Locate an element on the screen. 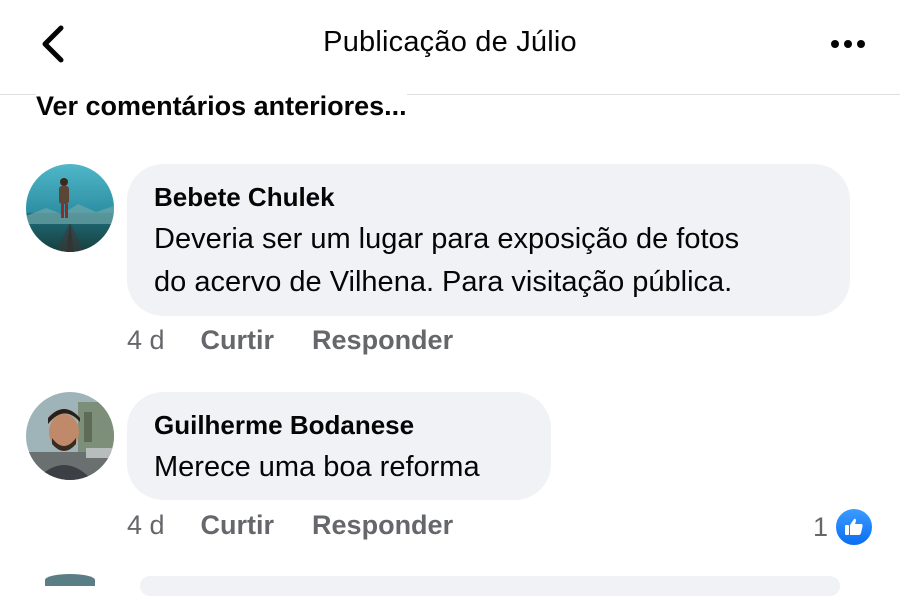  thumbs-up-icon is located at coordinates (854, 527).